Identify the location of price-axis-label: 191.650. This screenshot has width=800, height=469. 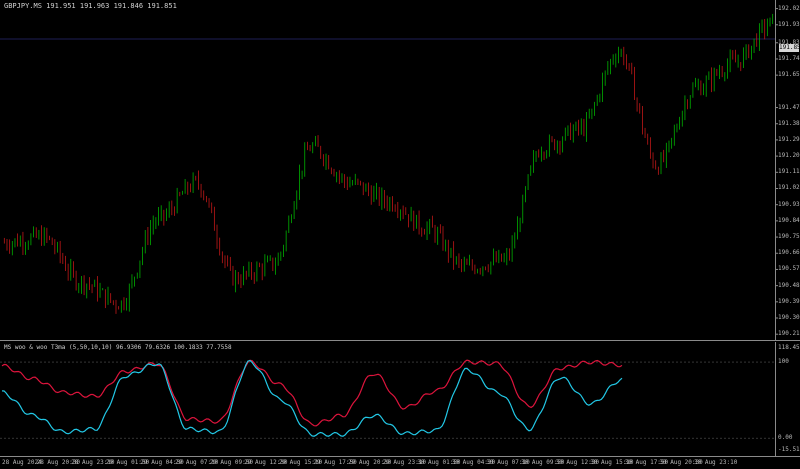
(789, 75).